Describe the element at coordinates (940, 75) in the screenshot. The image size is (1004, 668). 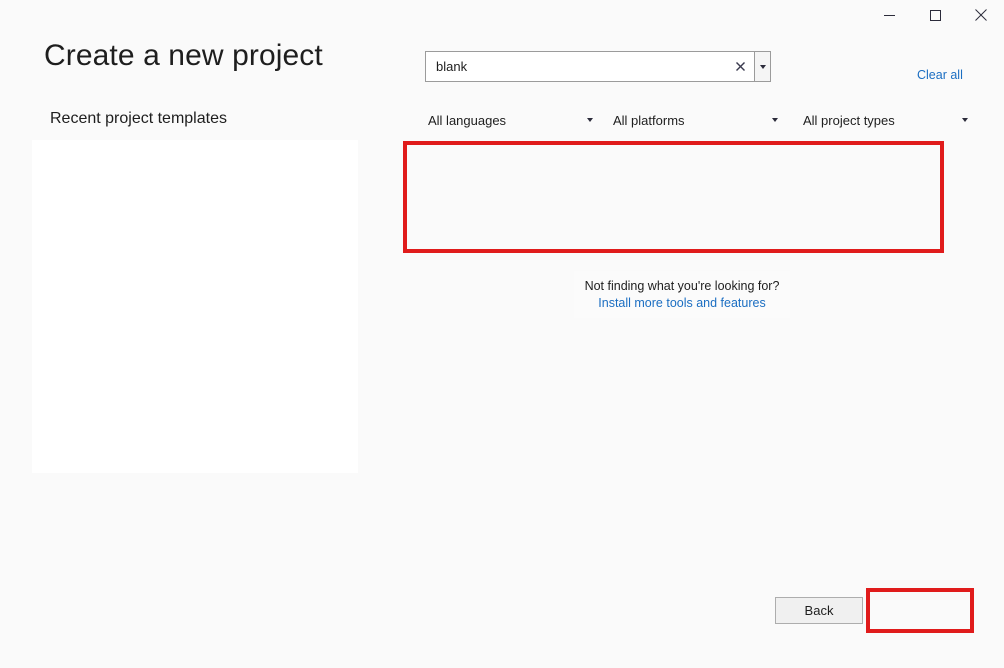
I see `clear-all-link: Clear all` at that location.